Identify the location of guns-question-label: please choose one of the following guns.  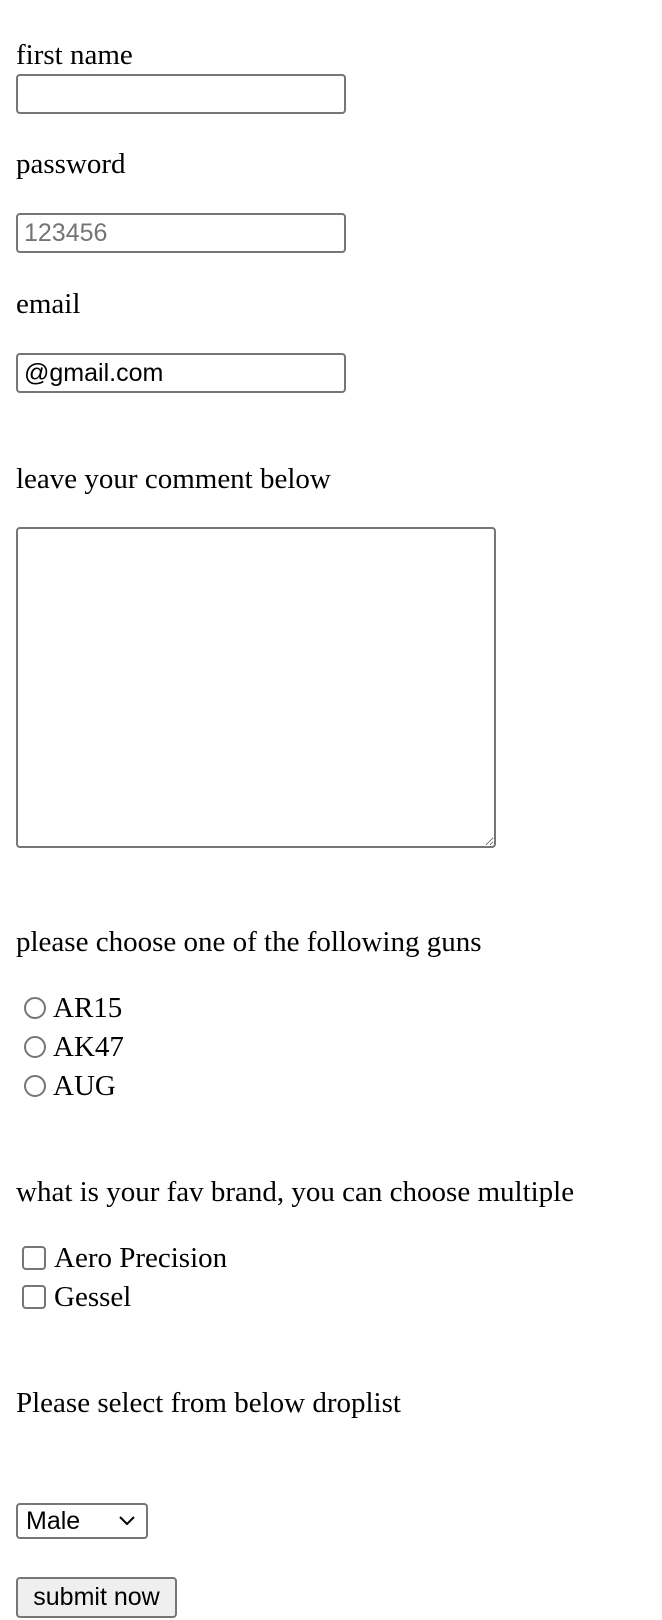
(249, 942).